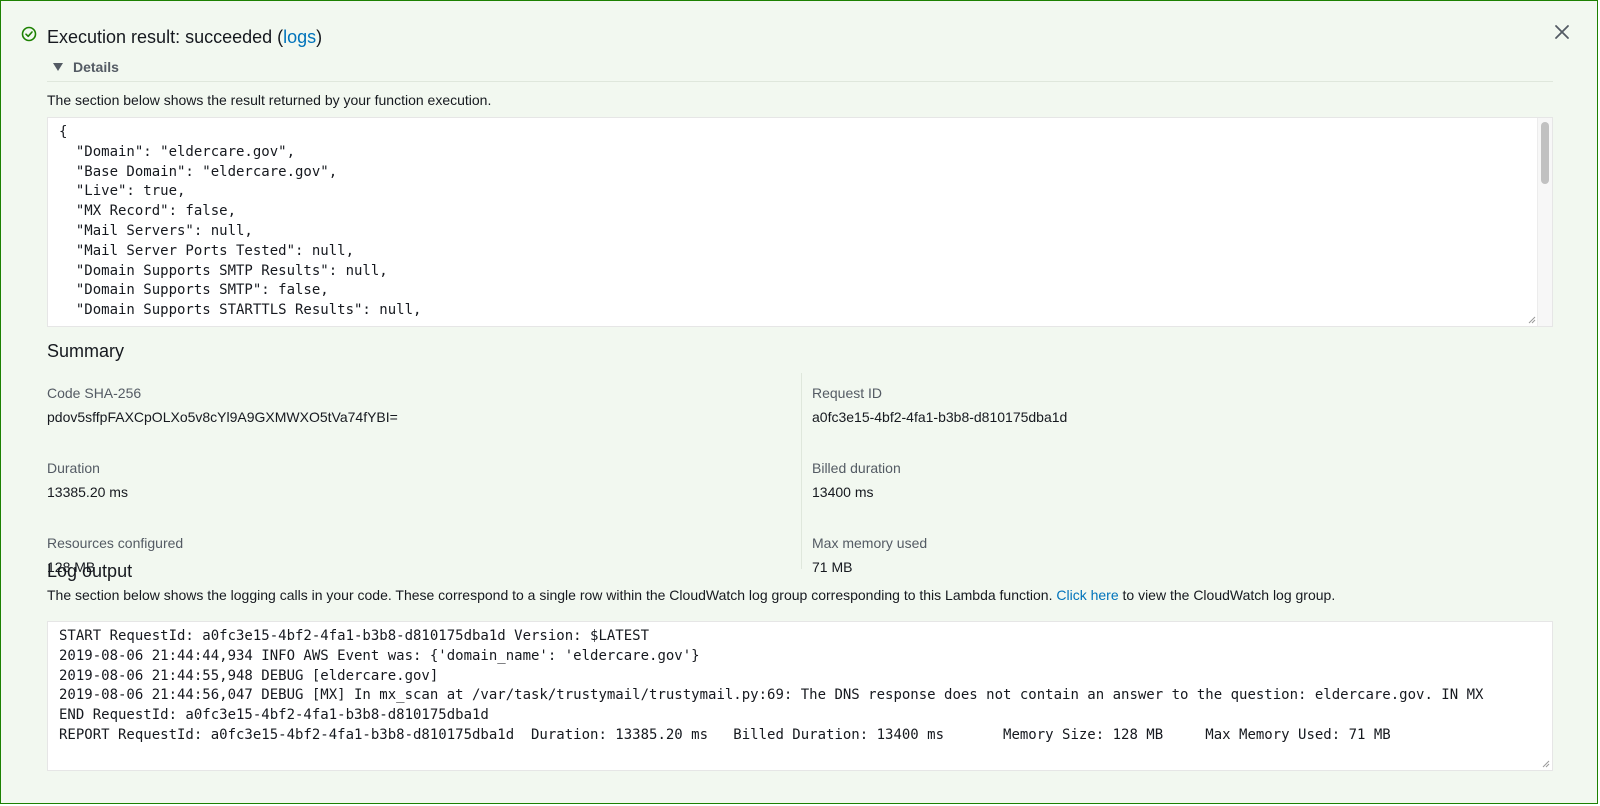 The width and height of the screenshot is (1600, 806). I want to click on details-toggle-label: Details, so click(96, 67).